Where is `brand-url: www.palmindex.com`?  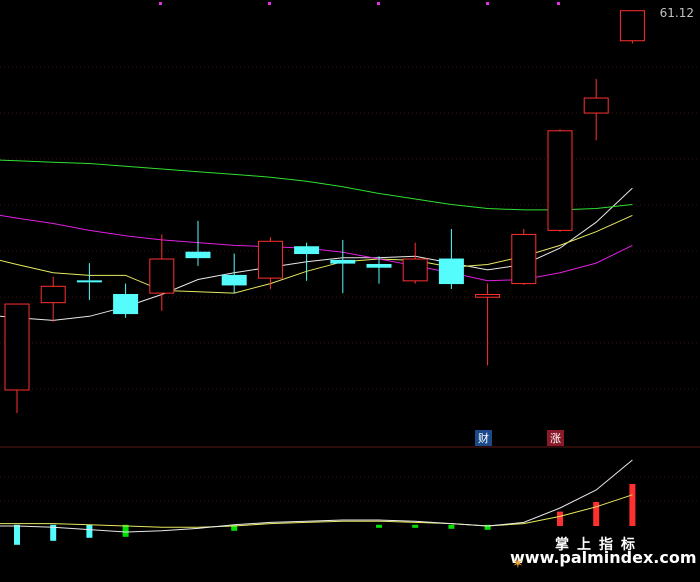 brand-url: www.palmindex.com is located at coordinates (603, 557).